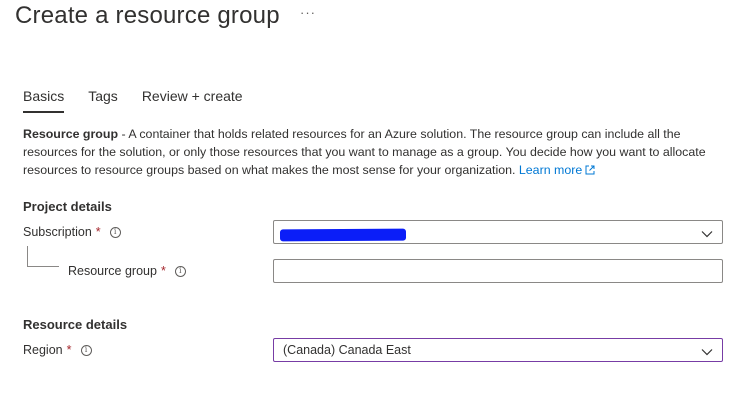 The width and height of the screenshot is (745, 411). Describe the element at coordinates (57, 232) in the screenshot. I see `subscription-label-text: Subscription` at that location.